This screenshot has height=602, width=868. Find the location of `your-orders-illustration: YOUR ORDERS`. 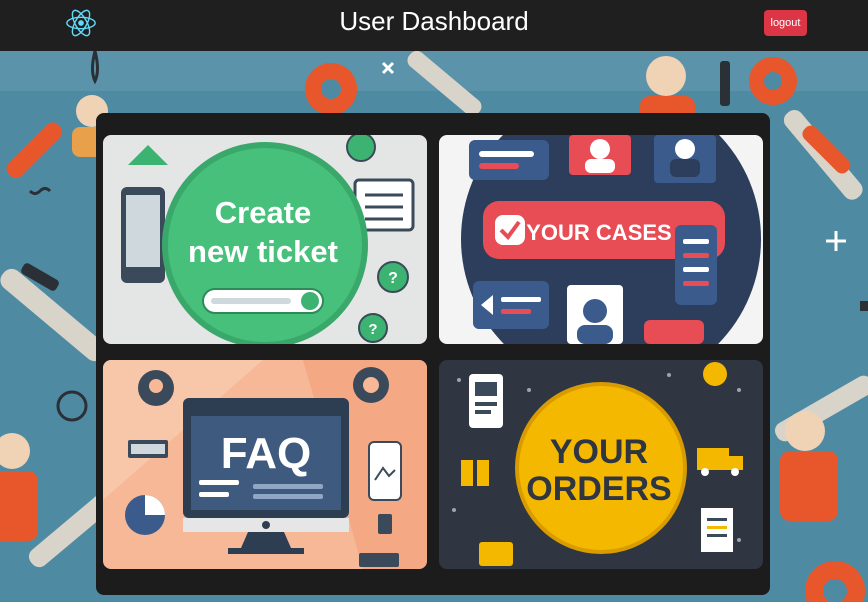

your-orders-illustration: YOUR ORDERS is located at coordinates (601, 464).